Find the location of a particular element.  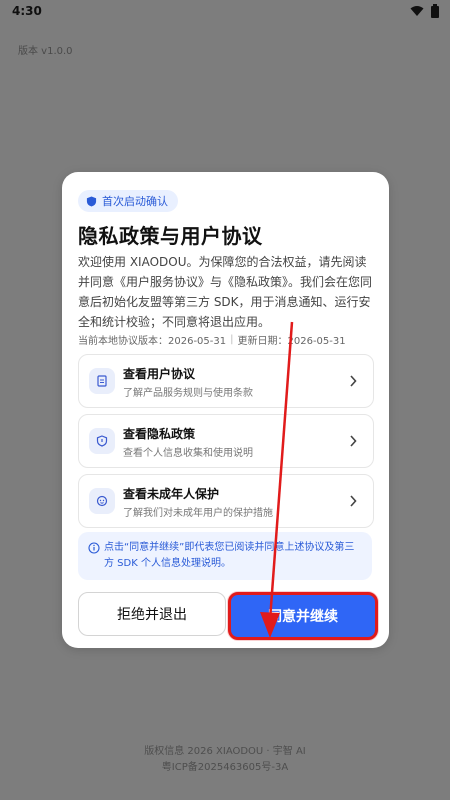

item-title: 查看未成年人保护 is located at coordinates (171, 494).